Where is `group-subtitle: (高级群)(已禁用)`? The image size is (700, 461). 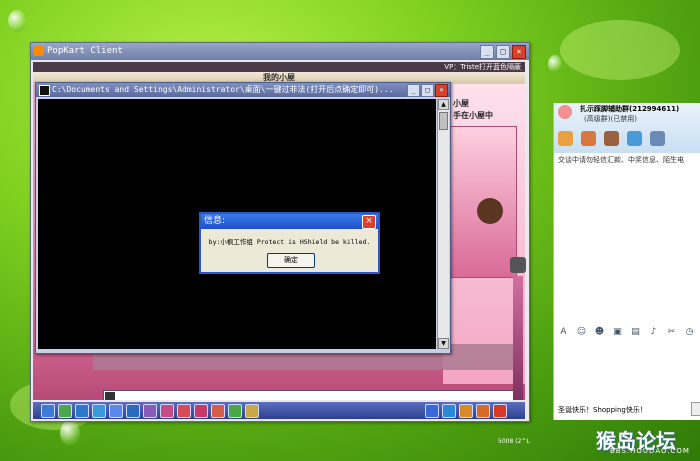
group-subtitle: (高级群)(已禁用) is located at coordinates (610, 119).